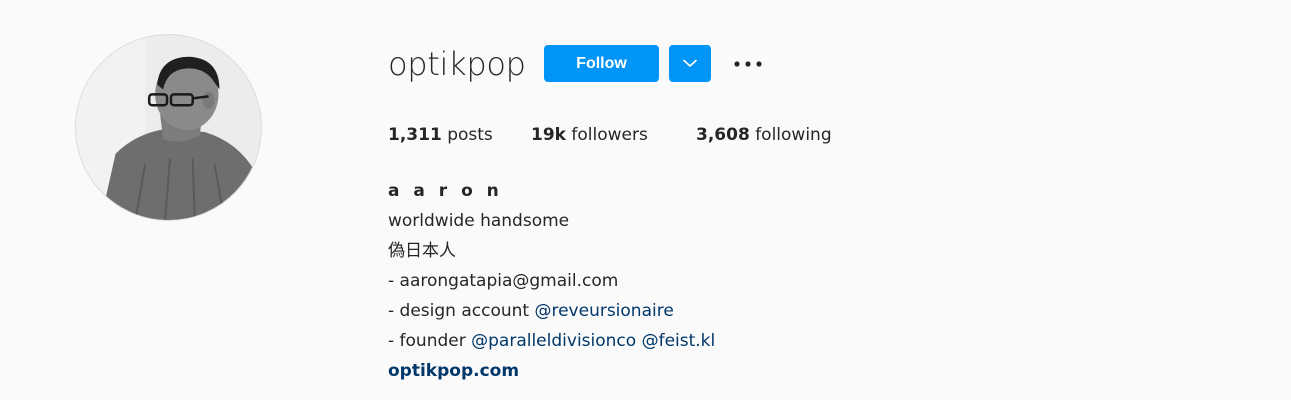 The image size is (1291, 400). Describe the element at coordinates (601, 63) in the screenshot. I see `follow-button: Follow` at that location.